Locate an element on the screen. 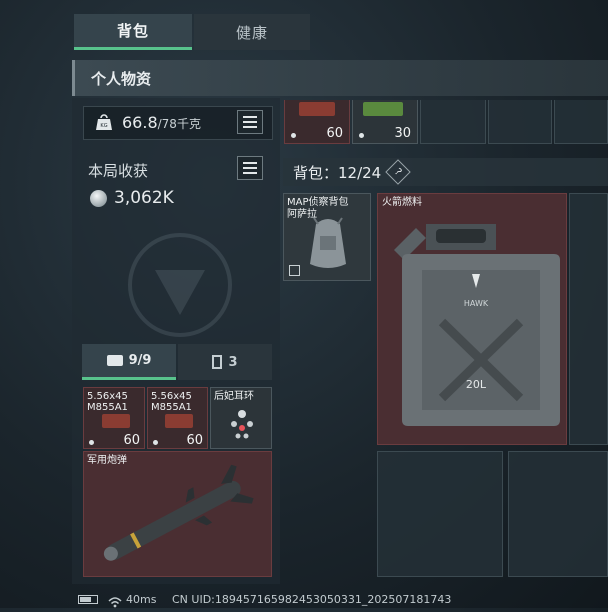 This screenshot has width=608, height=612. weight-value: 66.8 /78千克 is located at coordinates (161, 123).